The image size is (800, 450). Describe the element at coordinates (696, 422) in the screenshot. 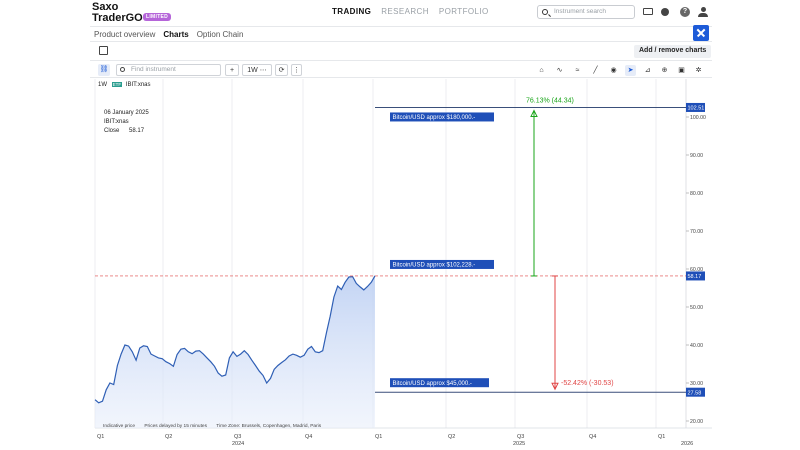

I see `y-tick-label: 20.00` at that location.